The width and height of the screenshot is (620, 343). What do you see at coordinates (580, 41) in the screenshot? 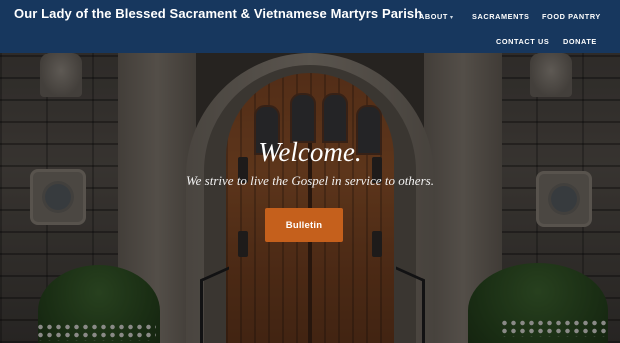
I see `nav-donate: DONATE` at bounding box center [580, 41].